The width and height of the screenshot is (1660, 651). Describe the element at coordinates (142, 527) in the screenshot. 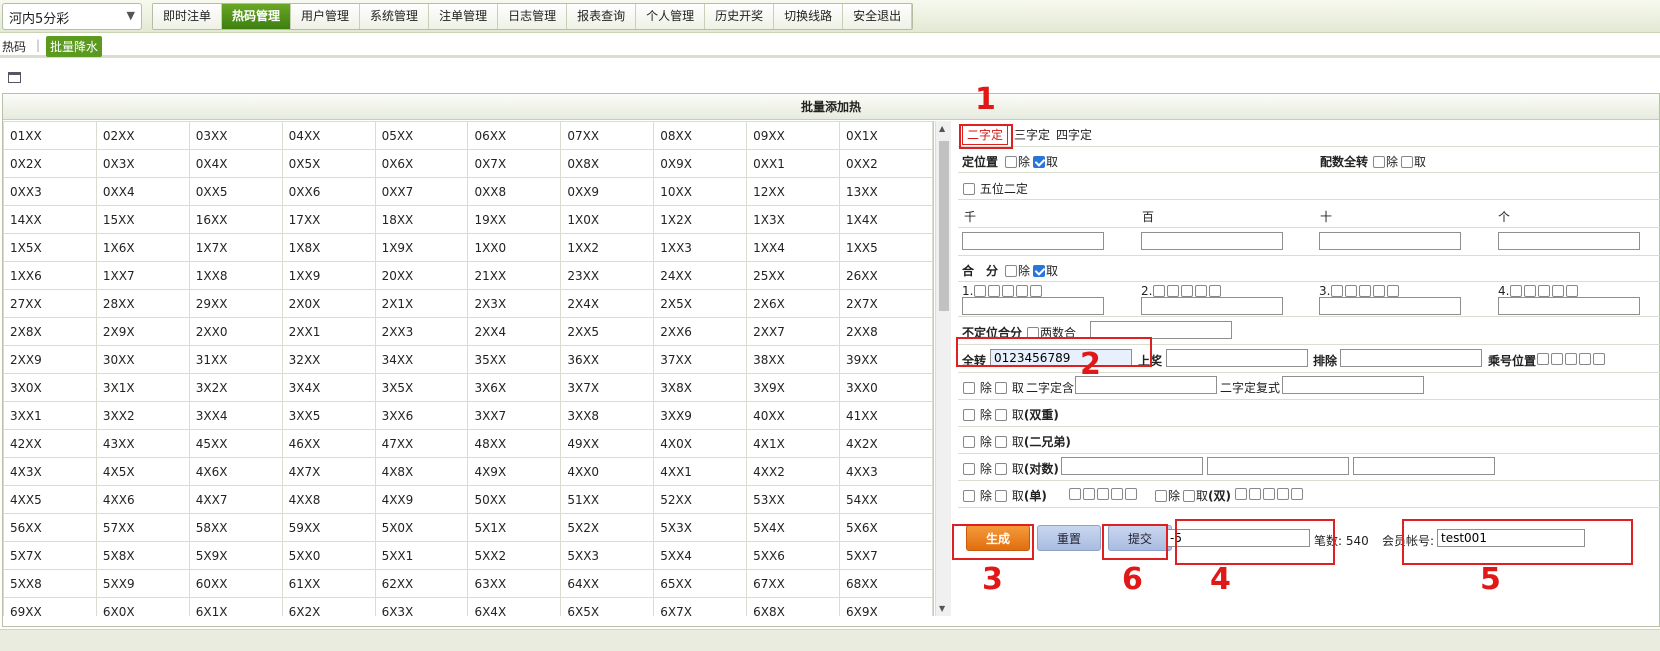

I see `number-cell: 57XX` at that location.